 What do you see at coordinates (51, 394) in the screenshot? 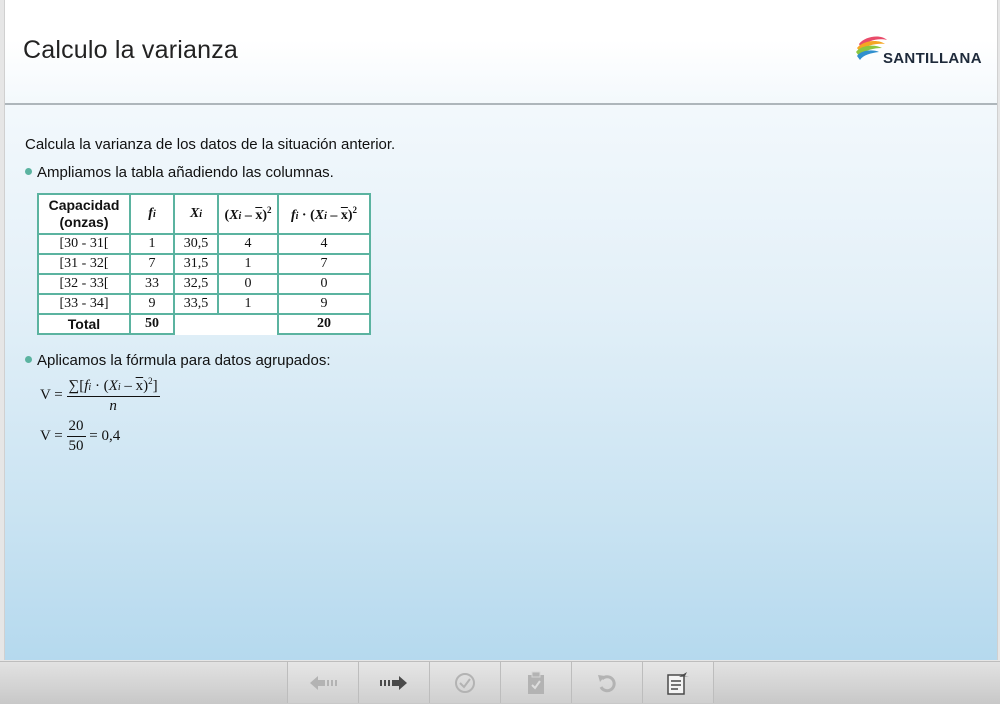
I see `formula-v-label: V =` at bounding box center [51, 394].